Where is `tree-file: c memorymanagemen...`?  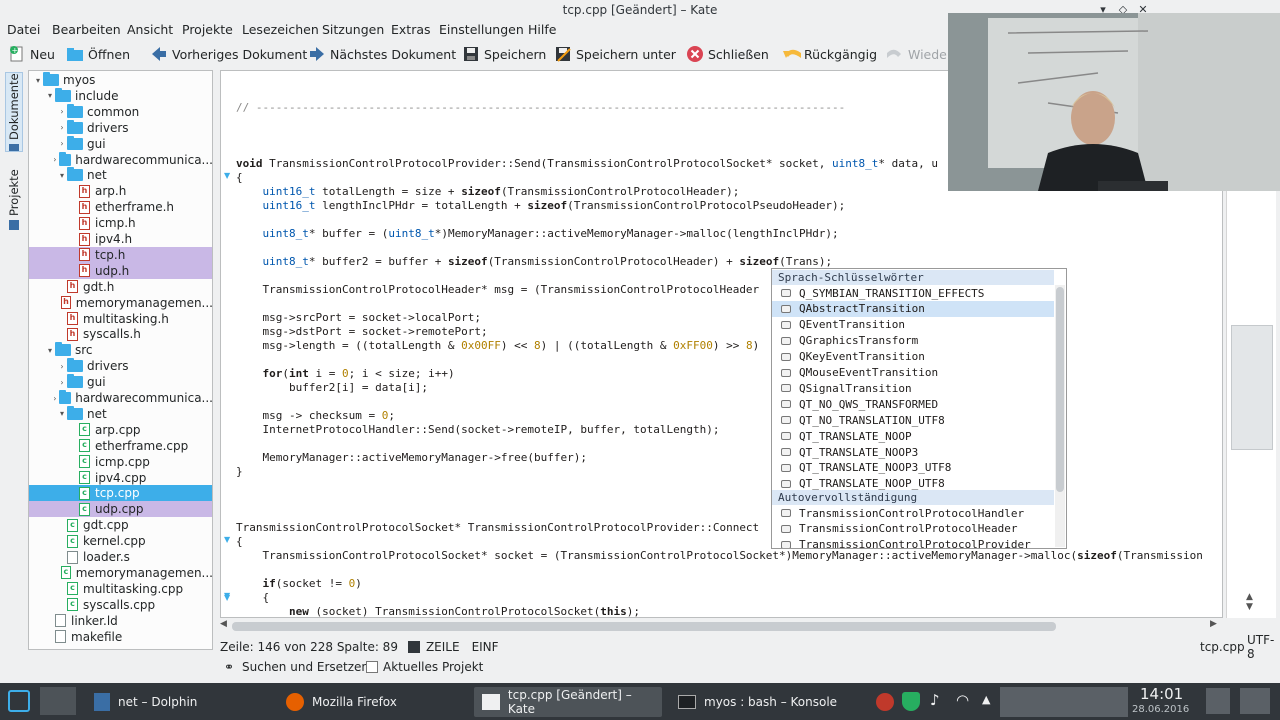
tree-file: c memorymanagemen... is located at coordinates (120, 573).